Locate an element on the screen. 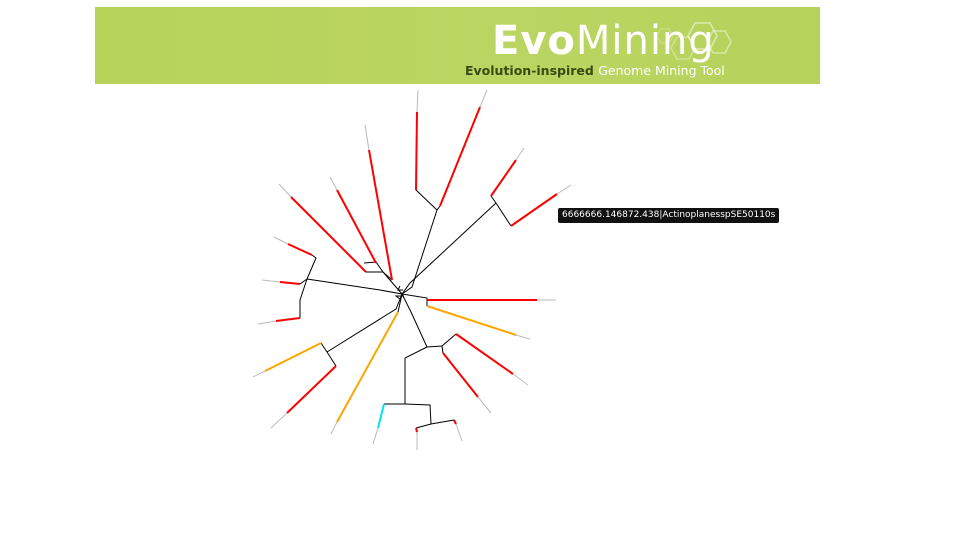  tree-branches is located at coordinates (405, 309).